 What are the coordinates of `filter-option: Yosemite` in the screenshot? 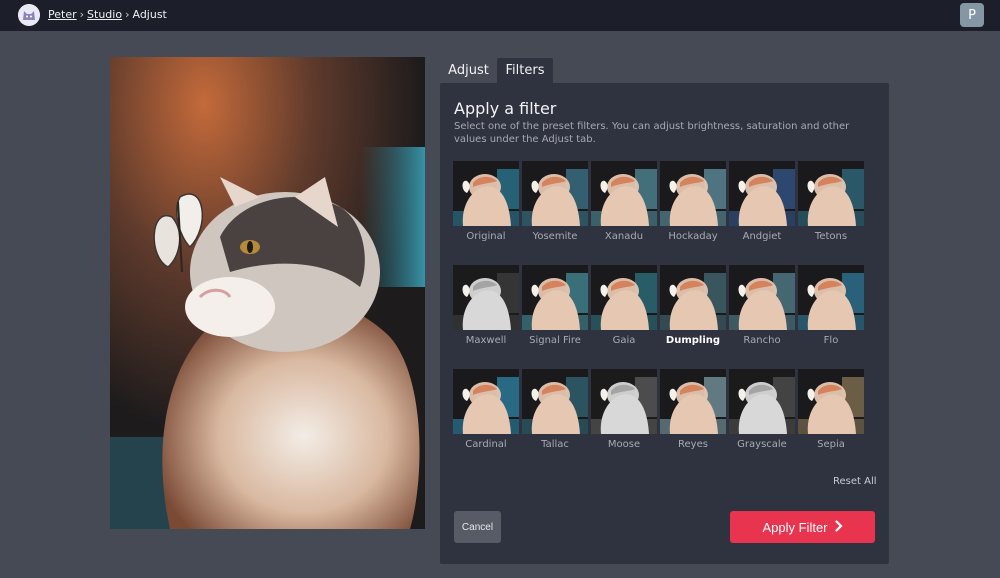 It's located at (555, 201).